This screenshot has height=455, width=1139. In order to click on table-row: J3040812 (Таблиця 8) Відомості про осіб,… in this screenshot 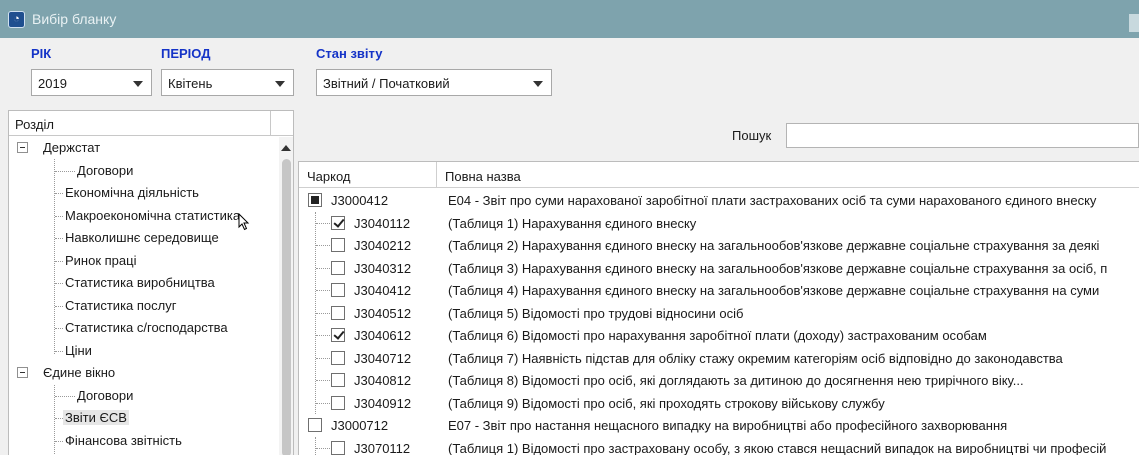, I will do `click(719, 380)`.